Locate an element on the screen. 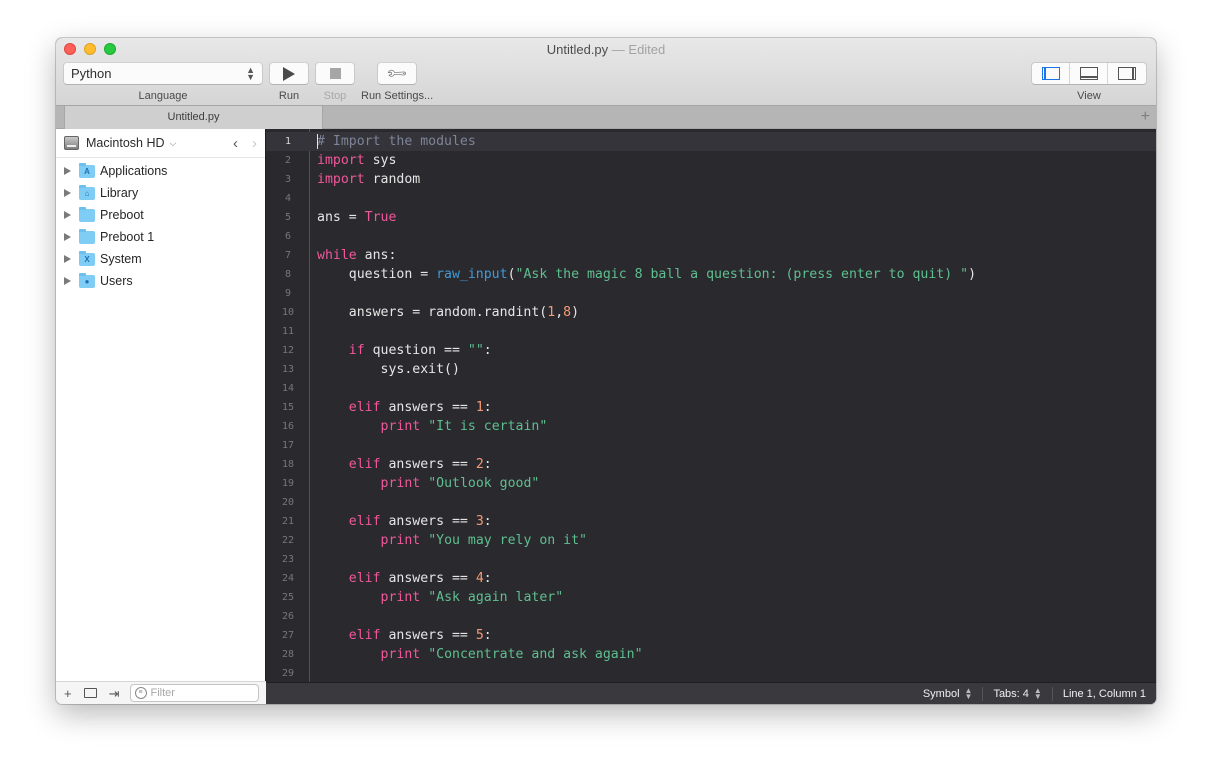 This screenshot has width=1212, height=779. line-number: 13 is located at coordinates (288, 369).